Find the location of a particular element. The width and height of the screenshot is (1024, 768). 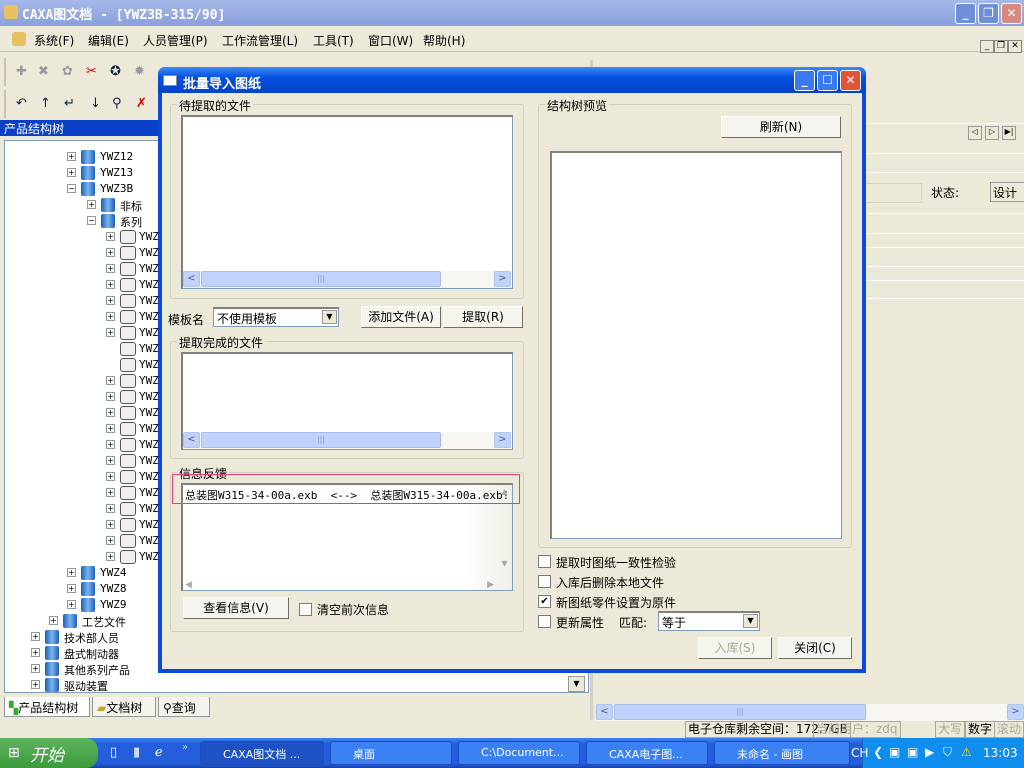

remove-view-icon: ✗ is located at coordinates (141, 103).